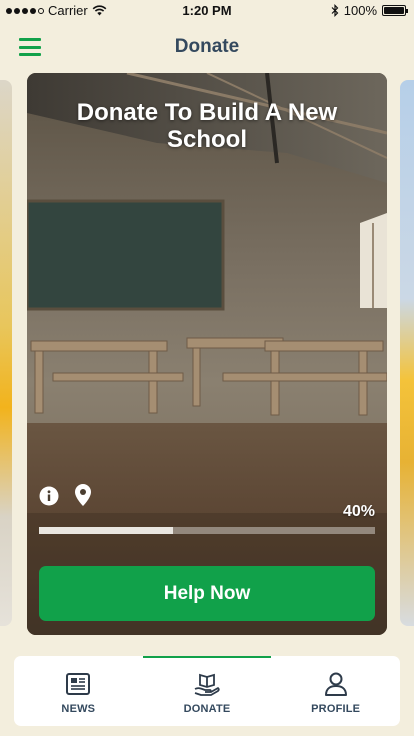 This screenshot has width=414, height=736. I want to click on info-icon, so click(49, 496).